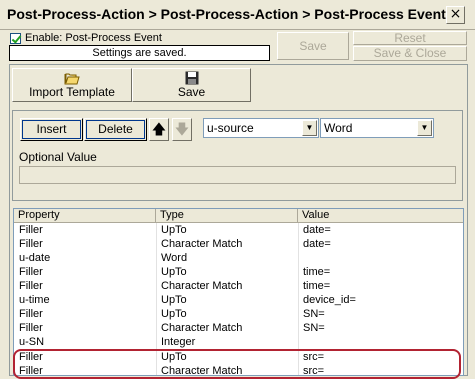  What do you see at coordinates (191, 92) in the screenshot?
I see `save-toolbar-label: Save` at bounding box center [191, 92].